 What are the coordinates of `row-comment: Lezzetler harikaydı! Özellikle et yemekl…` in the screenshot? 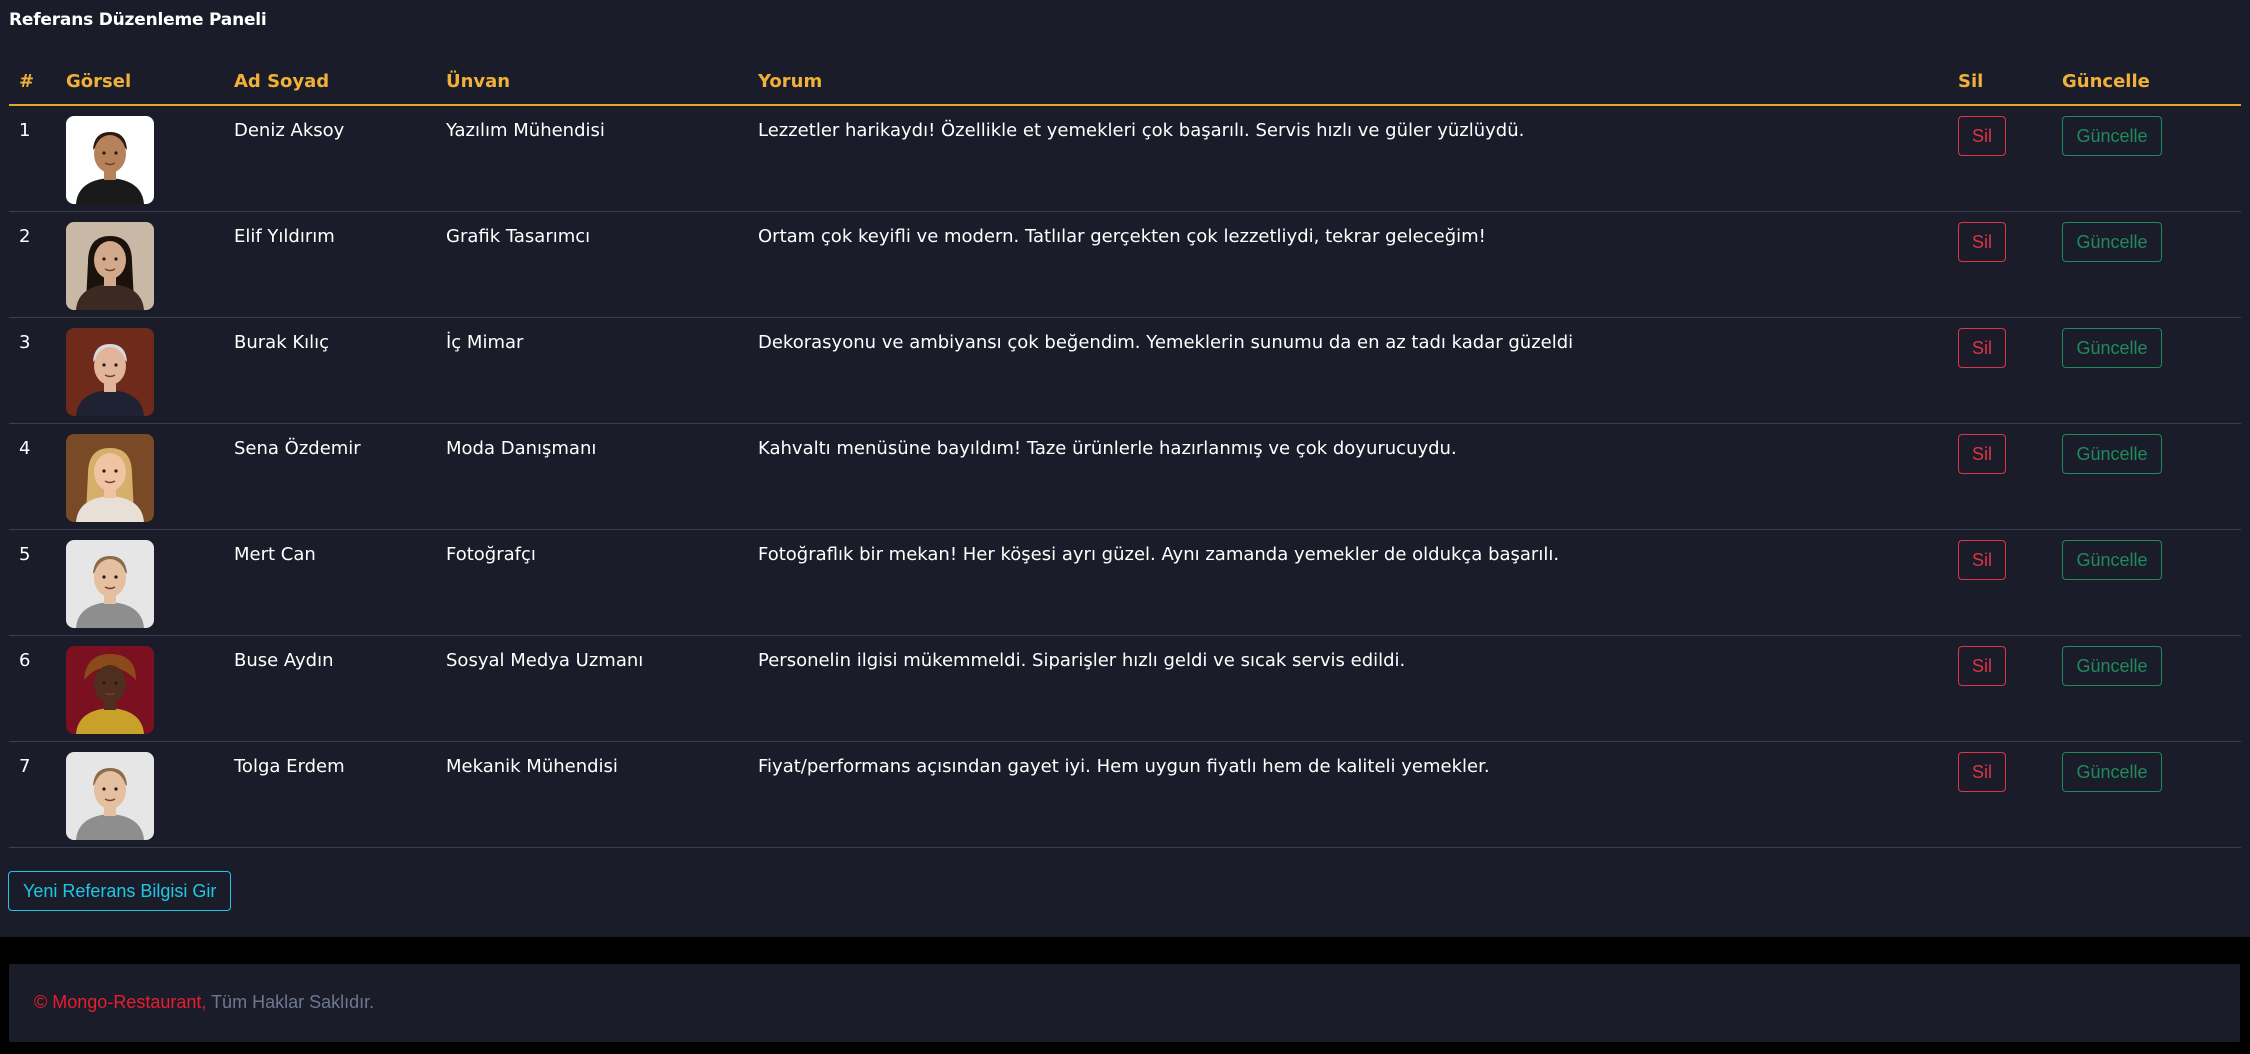 It's located at (1348, 158).